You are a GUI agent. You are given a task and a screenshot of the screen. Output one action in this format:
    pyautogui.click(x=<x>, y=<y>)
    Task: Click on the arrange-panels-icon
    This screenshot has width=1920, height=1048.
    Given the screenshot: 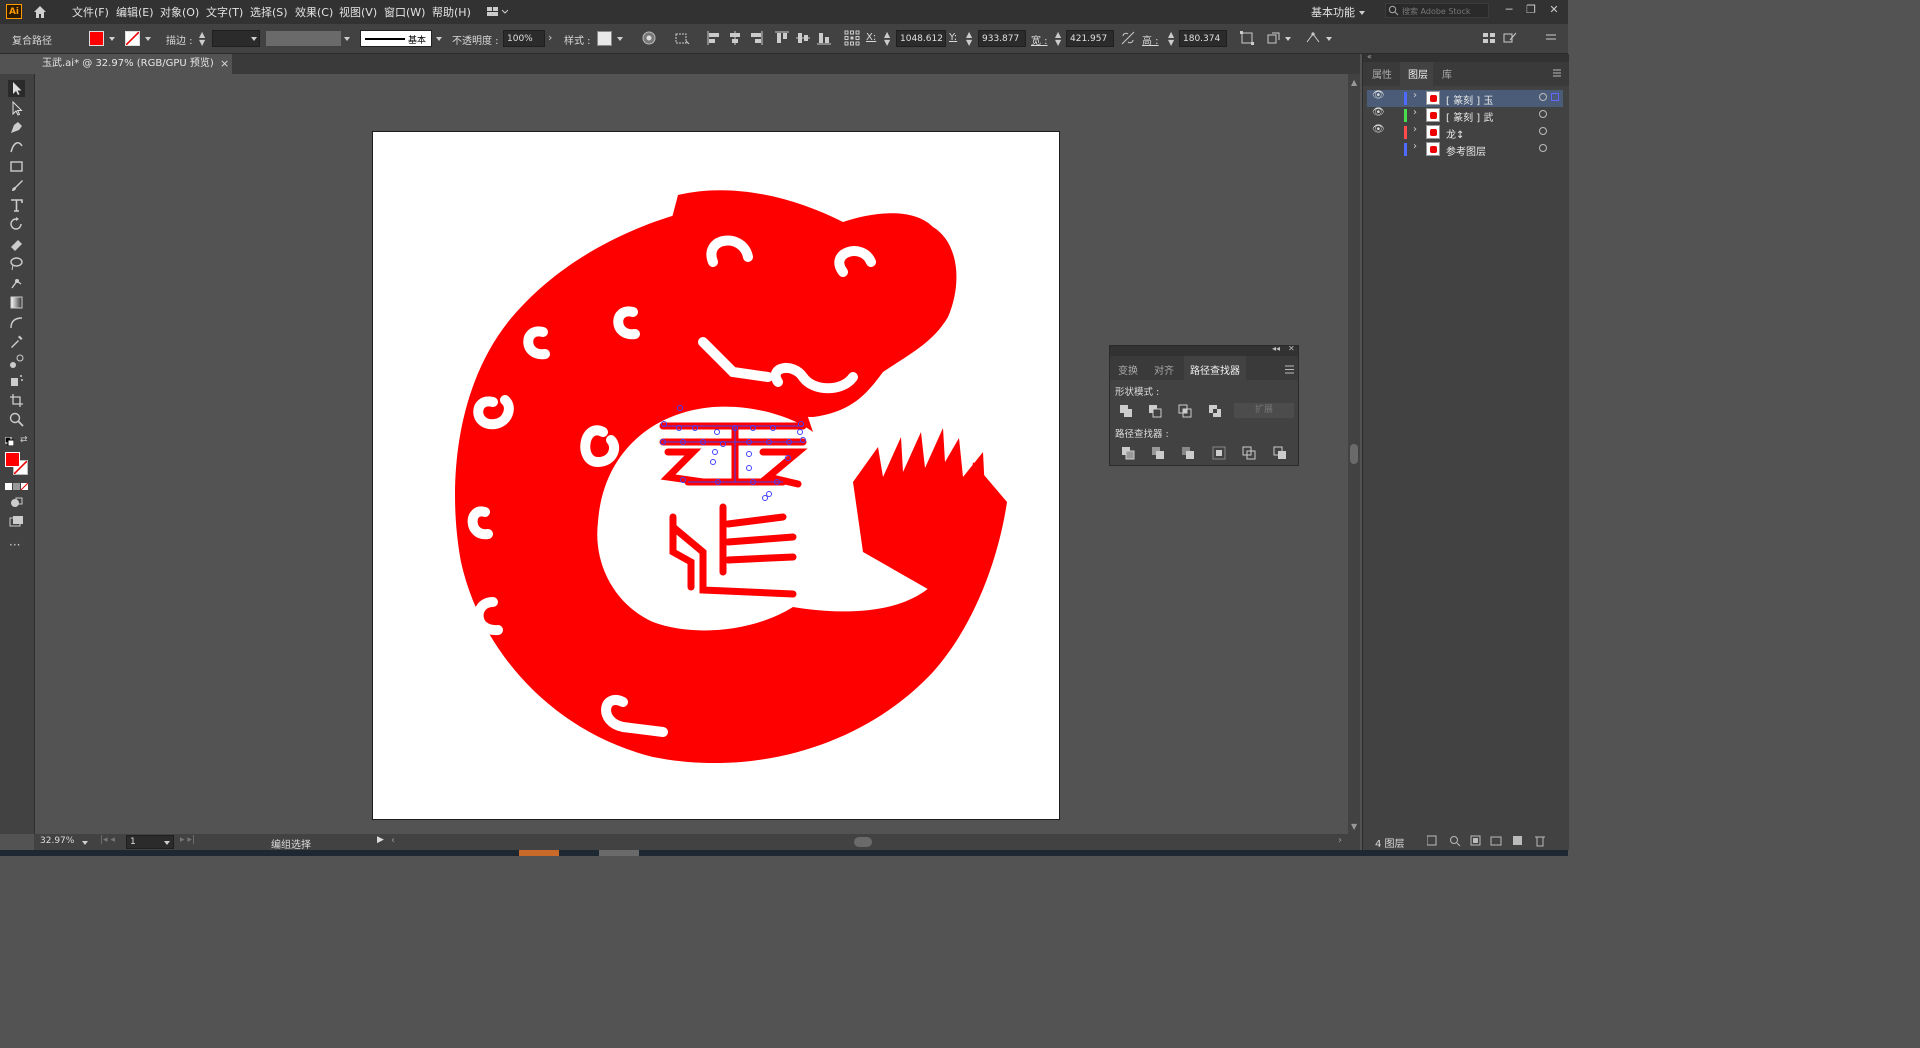 What is the action you would take?
    pyautogui.click(x=1489, y=38)
    